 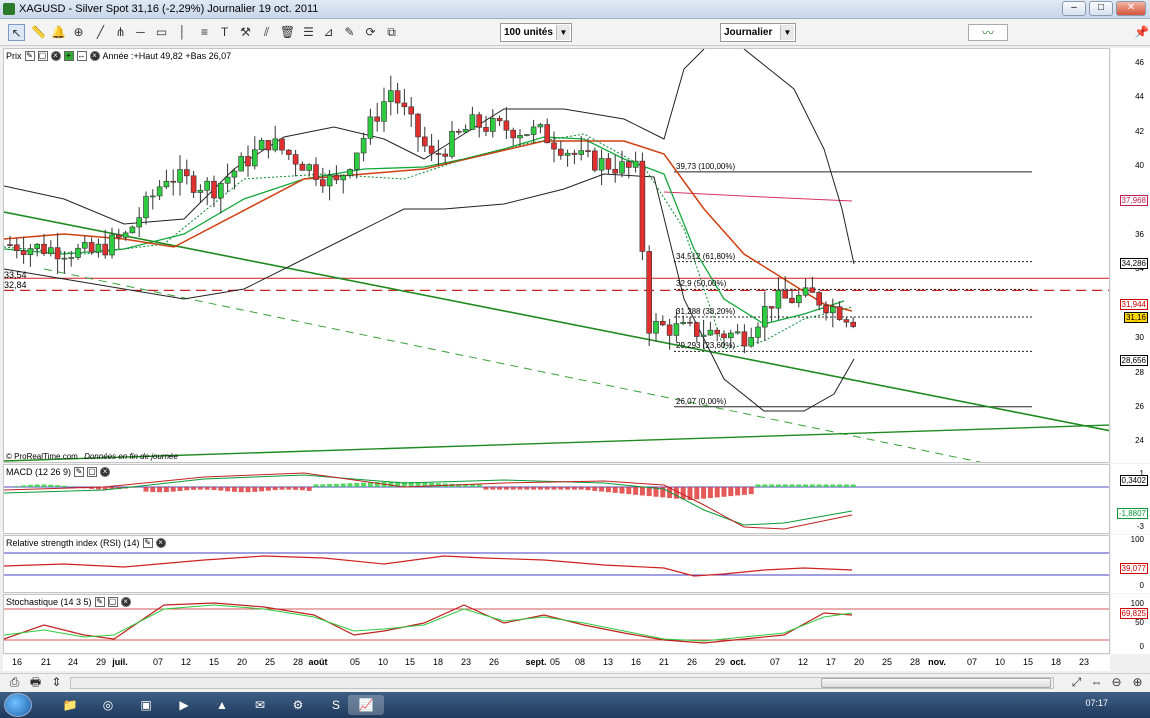 I want to click on scroll-thumb, so click(x=936, y=683).